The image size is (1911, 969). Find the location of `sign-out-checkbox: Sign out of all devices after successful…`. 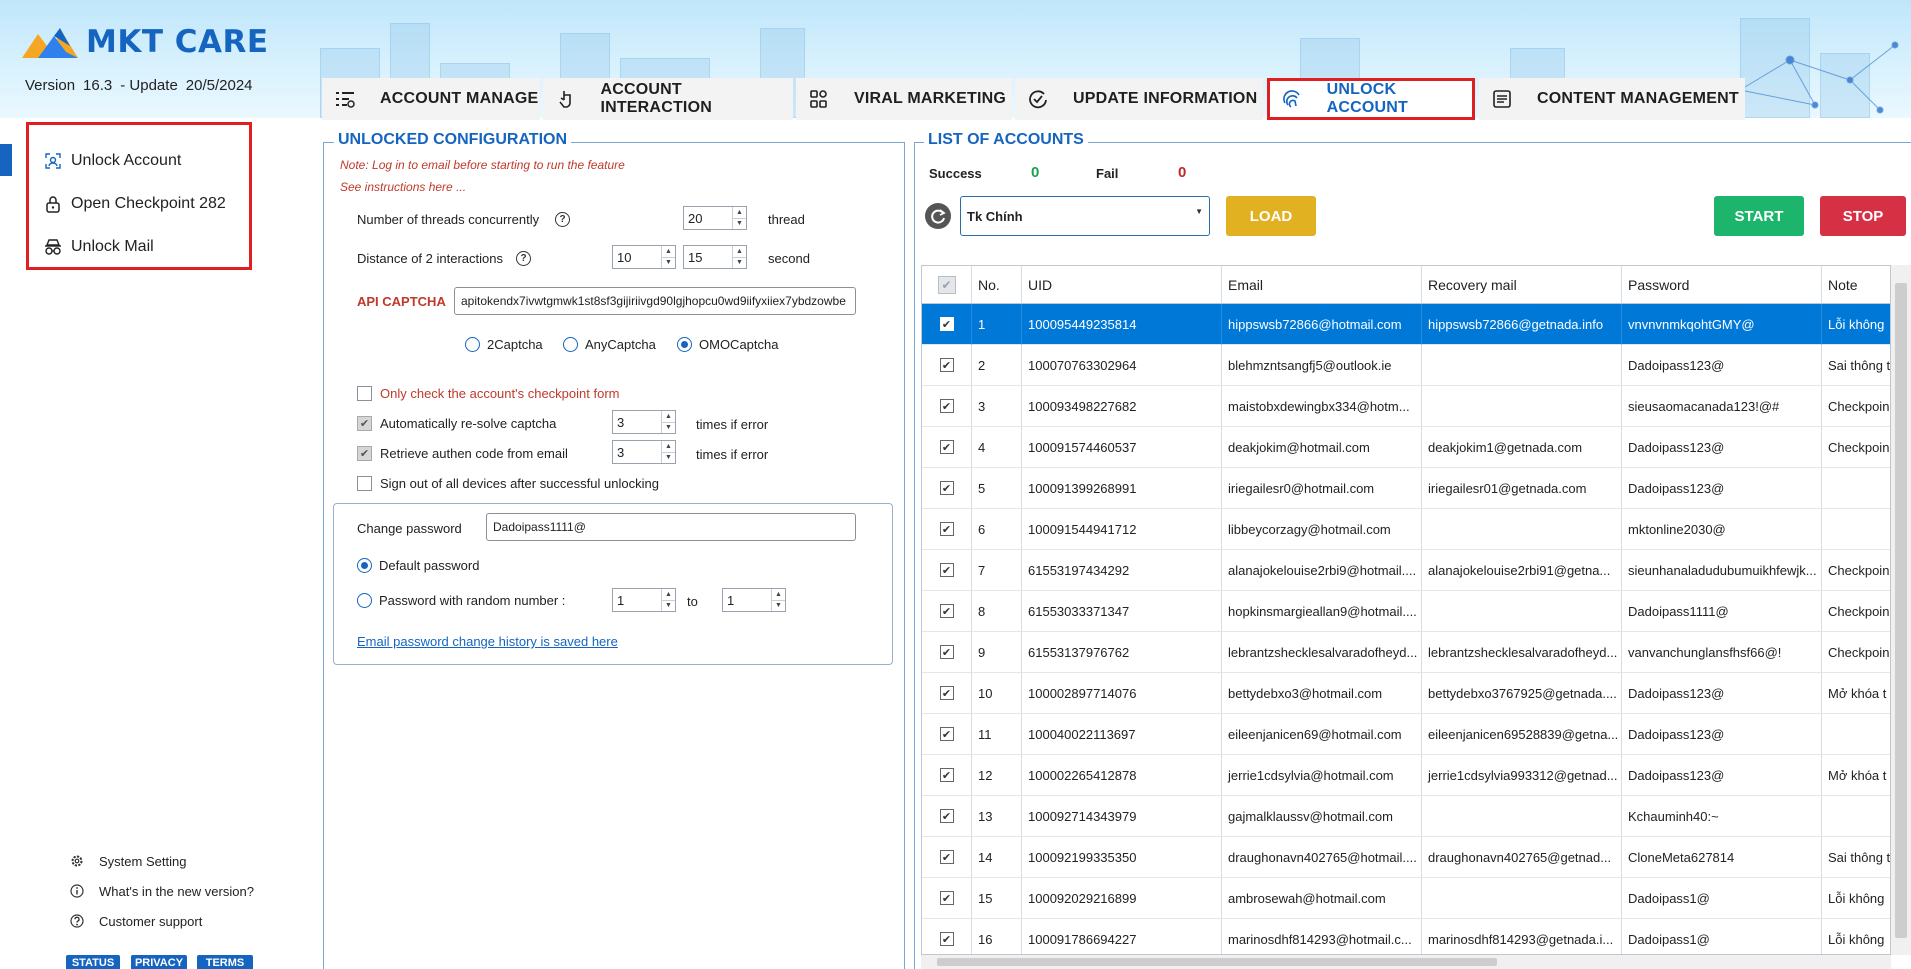

sign-out-checkbox: Sign out of all devices after successful… is located at coordinates (508, 483).